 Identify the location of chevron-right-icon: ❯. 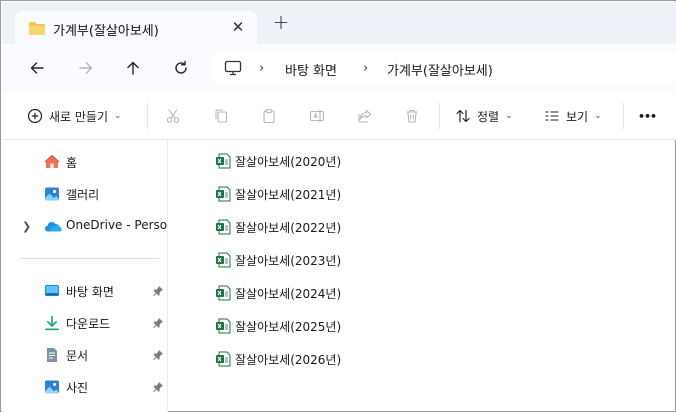
(26, 226).